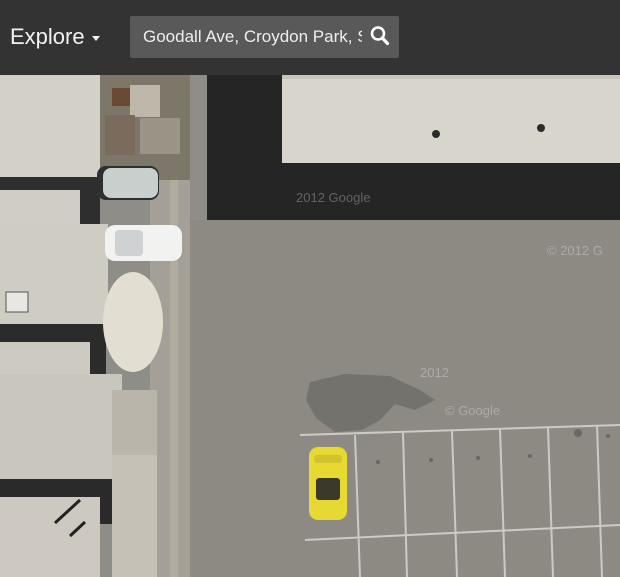 This screenshot has width=620, height=577. I want to click on explore-label: Explore, so click(47, 36).